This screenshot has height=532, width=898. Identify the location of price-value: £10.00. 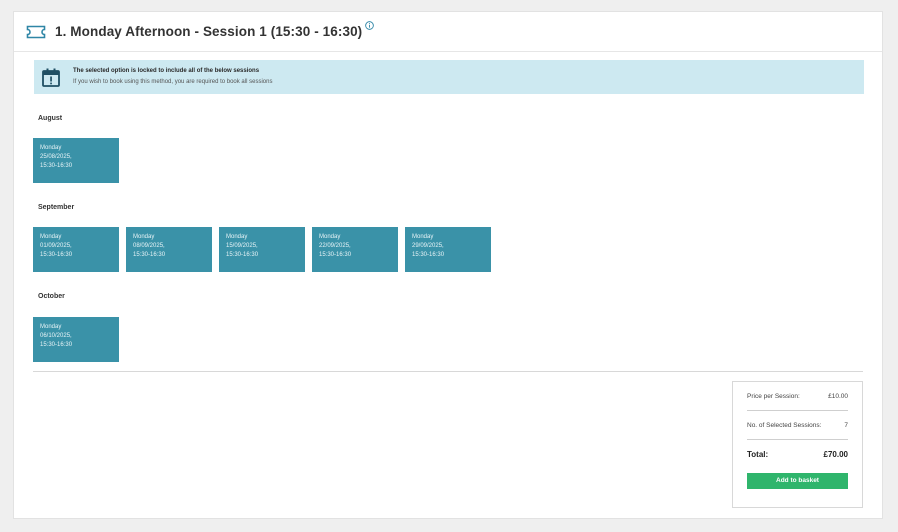
(838, 396).